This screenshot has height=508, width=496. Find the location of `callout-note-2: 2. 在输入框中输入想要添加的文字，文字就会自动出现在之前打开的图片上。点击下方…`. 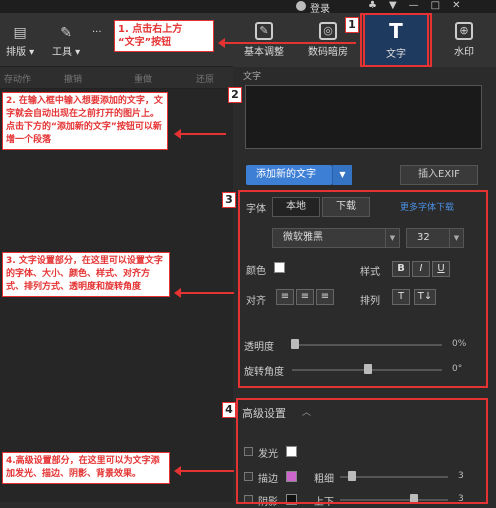

callout-note-2: 2. 在输入框中输入想要添加的文字，文字就会自动出现在之前打开的图片上。点击下方… is located at coordinates (85, 121).